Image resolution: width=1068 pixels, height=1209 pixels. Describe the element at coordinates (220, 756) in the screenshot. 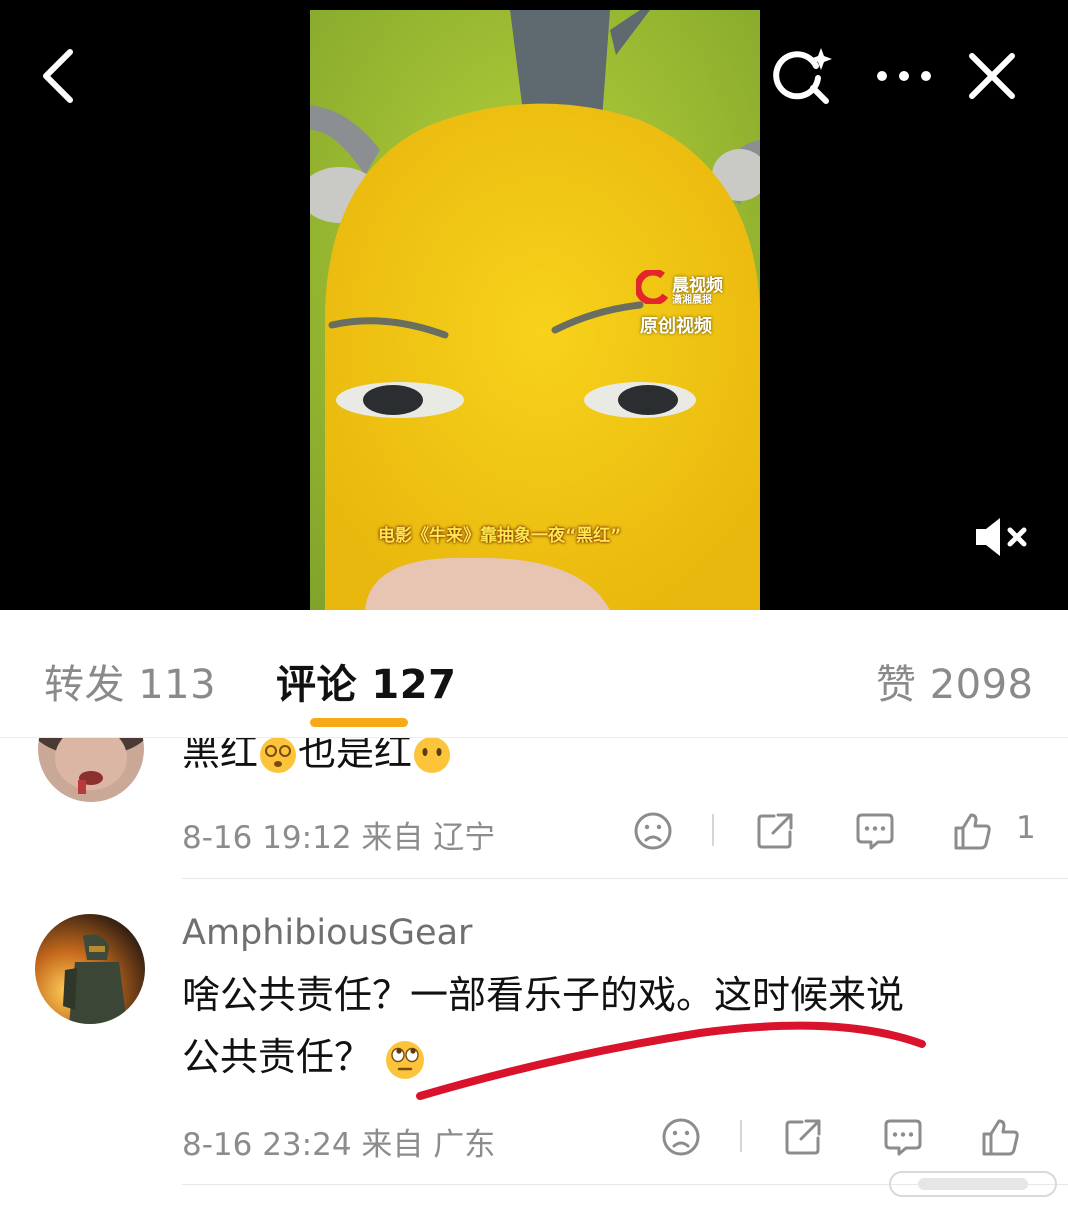

I see `comment-text-part: 黑红` at that location.